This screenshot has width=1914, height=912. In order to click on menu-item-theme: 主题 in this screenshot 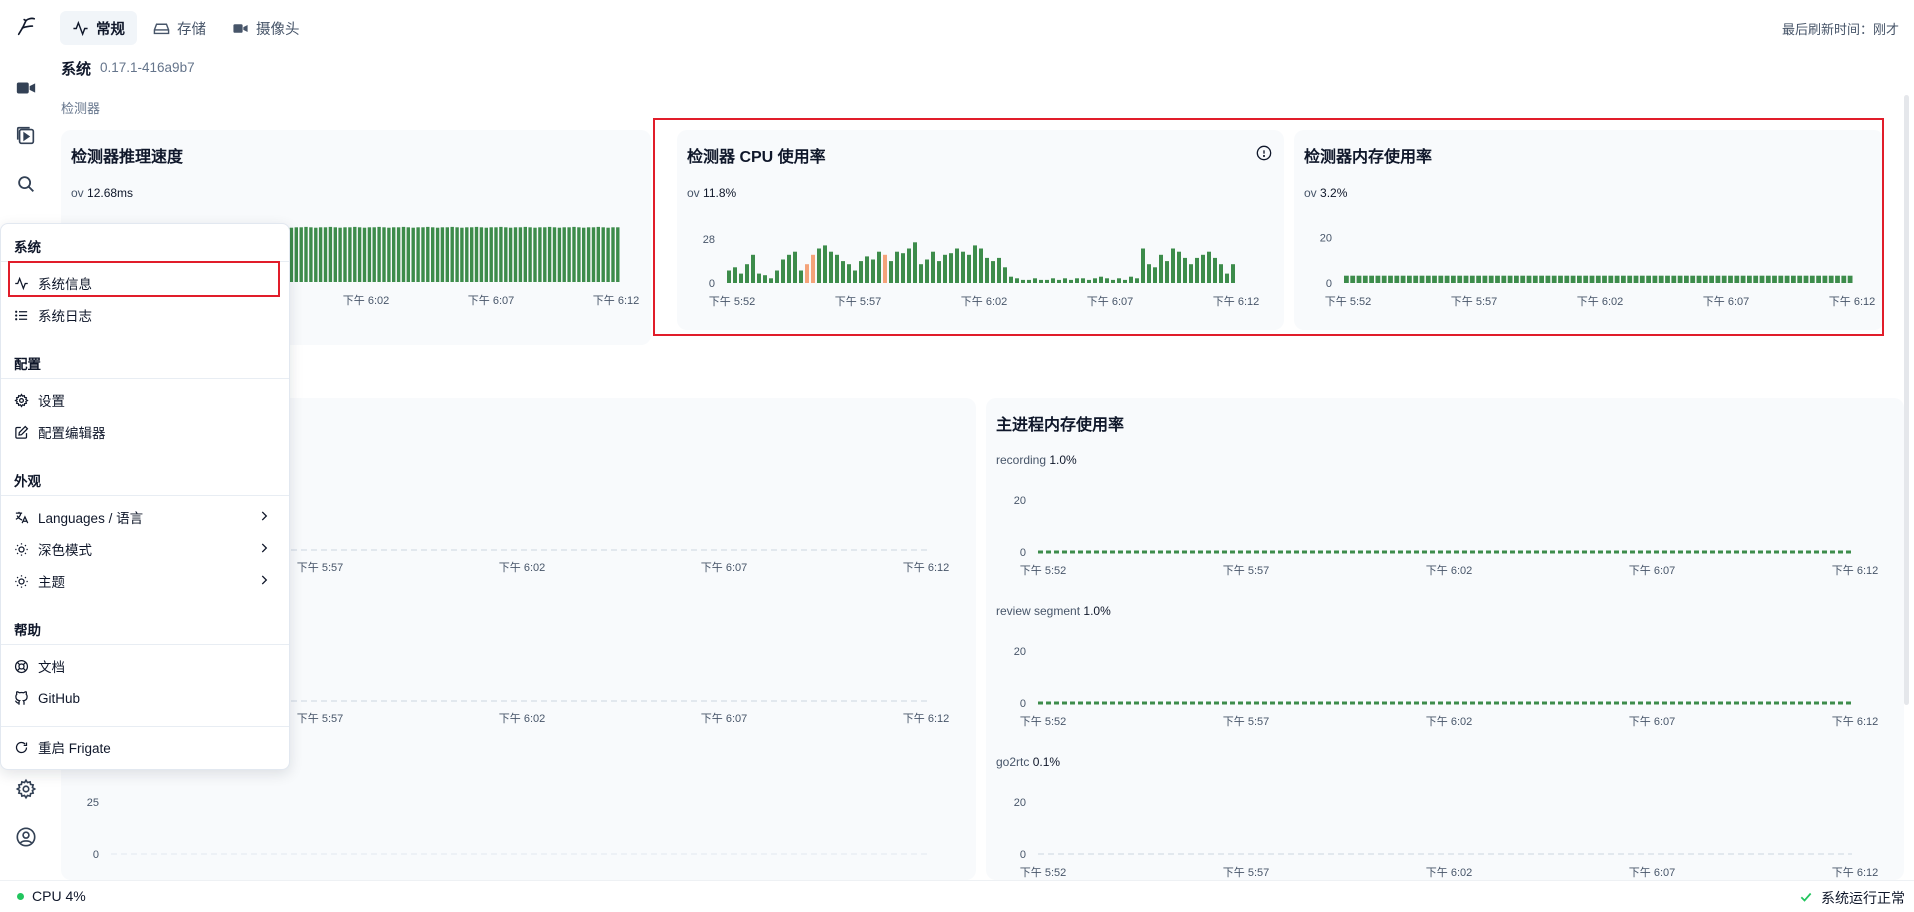, I will do `click(145, 581)`.